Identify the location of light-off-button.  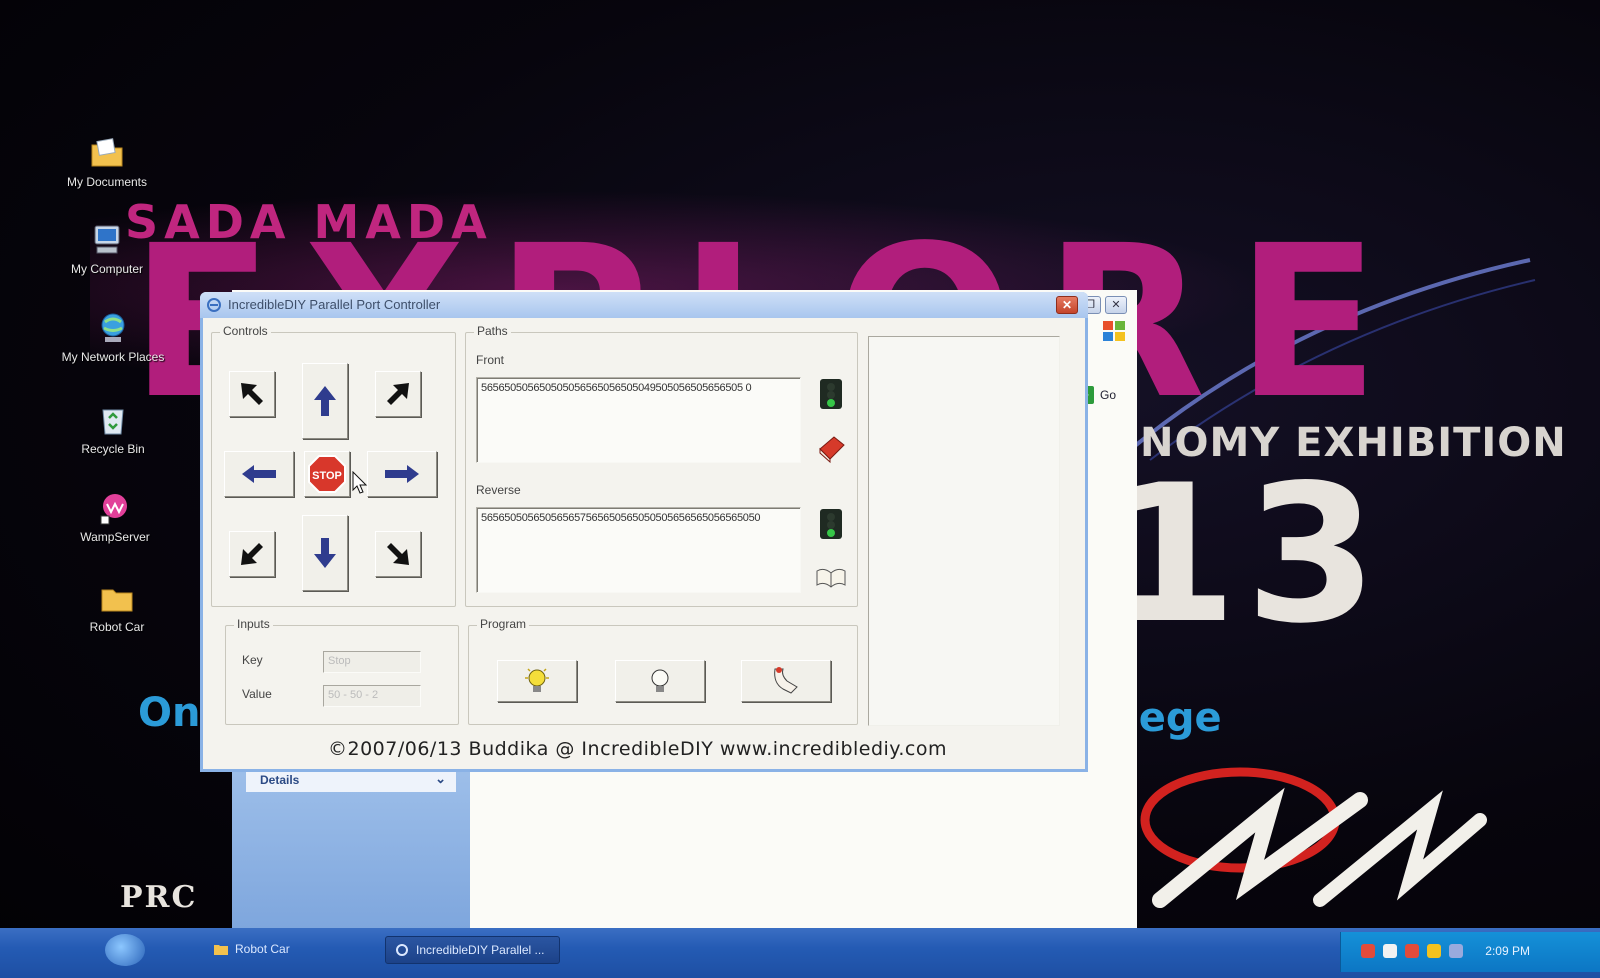
(660, 681).